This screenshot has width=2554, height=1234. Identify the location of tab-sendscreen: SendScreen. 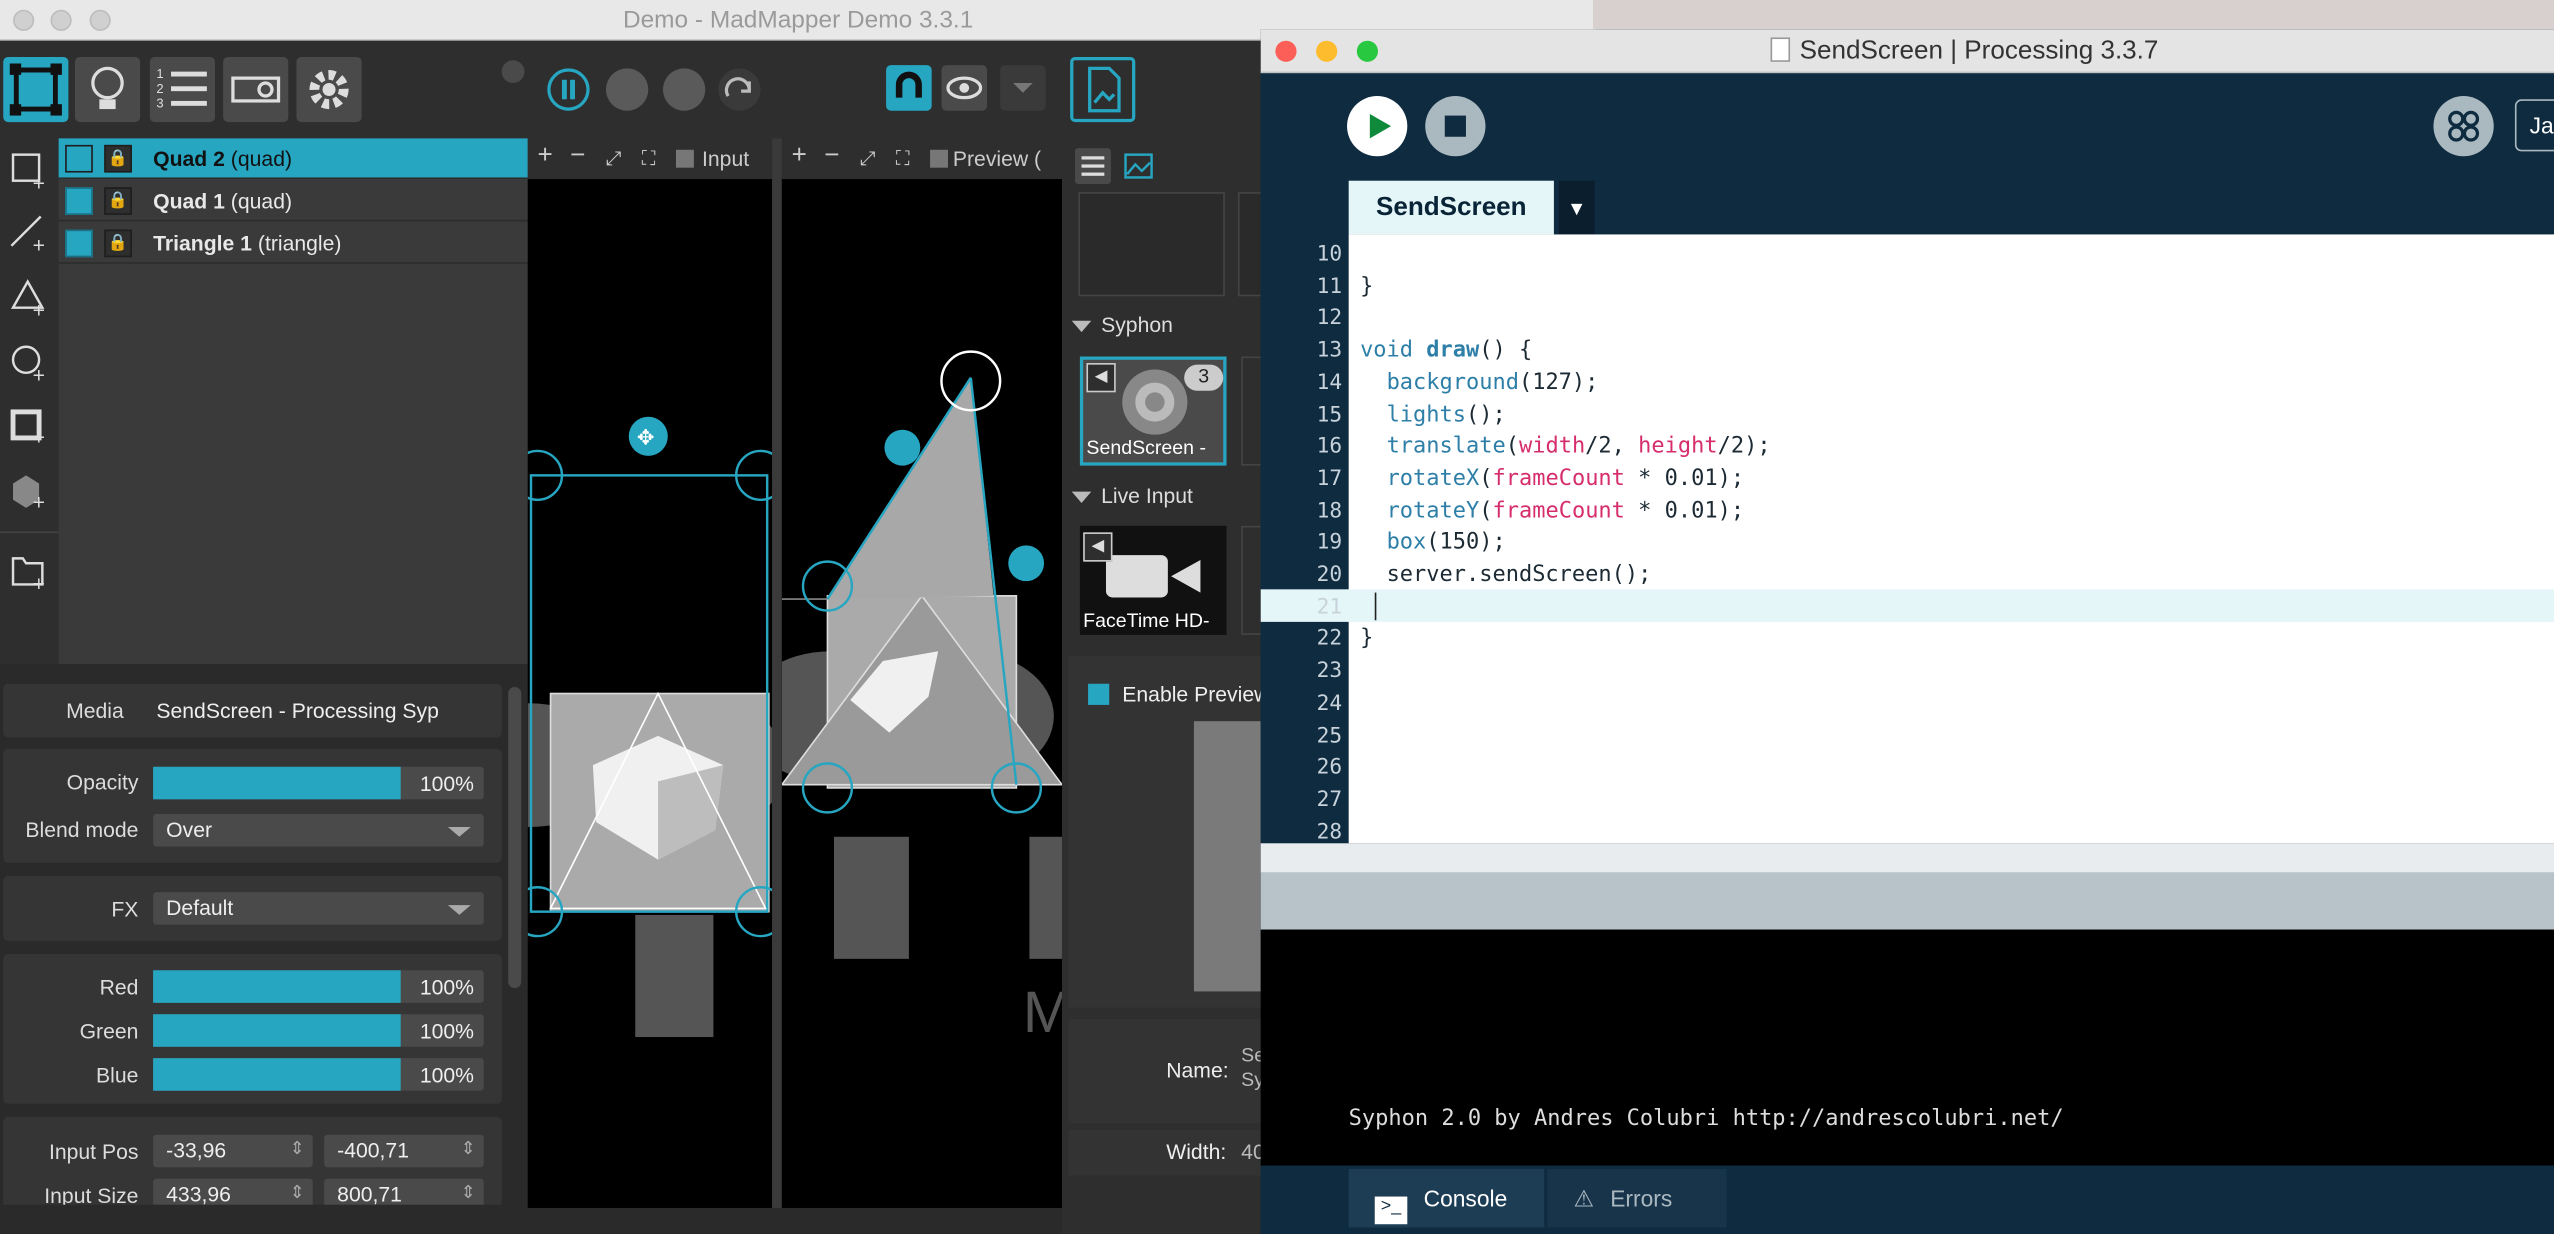
(1451, 207).